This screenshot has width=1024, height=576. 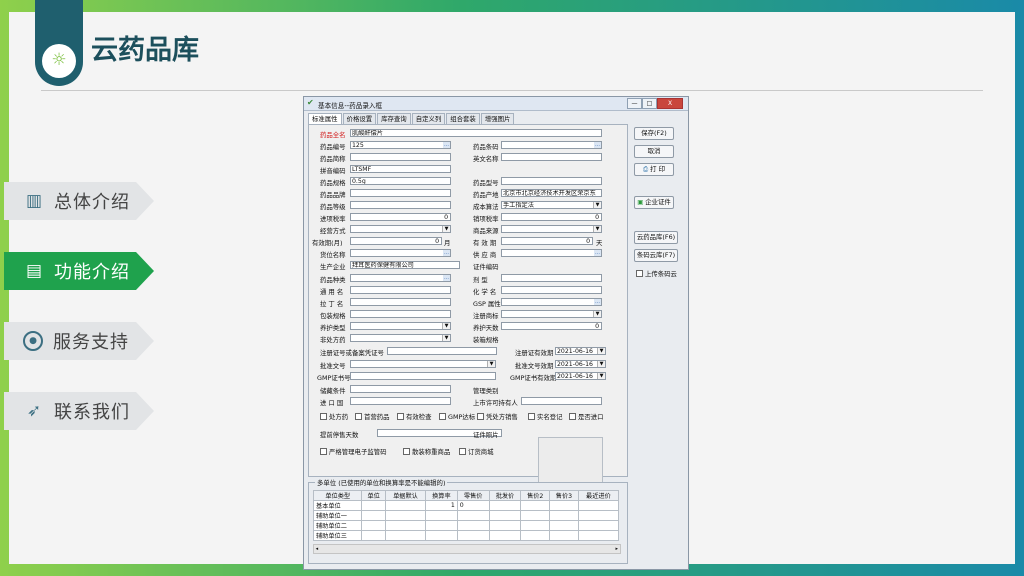 What do you see at coordinates (654, 133) in the screenshot?
I see `save-button: 保存(F2)` at bounding box center [654, 133].